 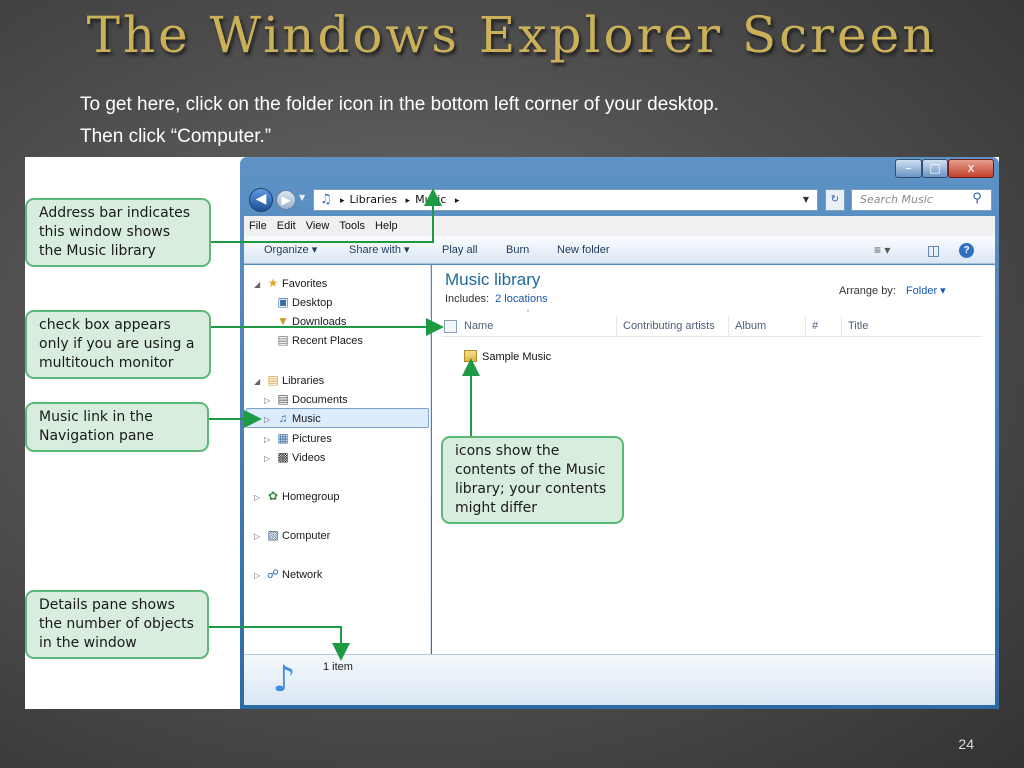 I want to click on callout-music-link: Music link in the Navigation pane, so click(x=117, y=427).